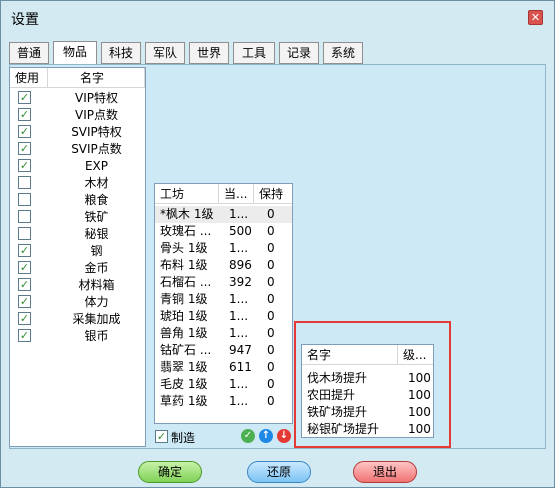 The image size is (555, 488). I want to click on item-name: VIP点数, so click(96, 115).